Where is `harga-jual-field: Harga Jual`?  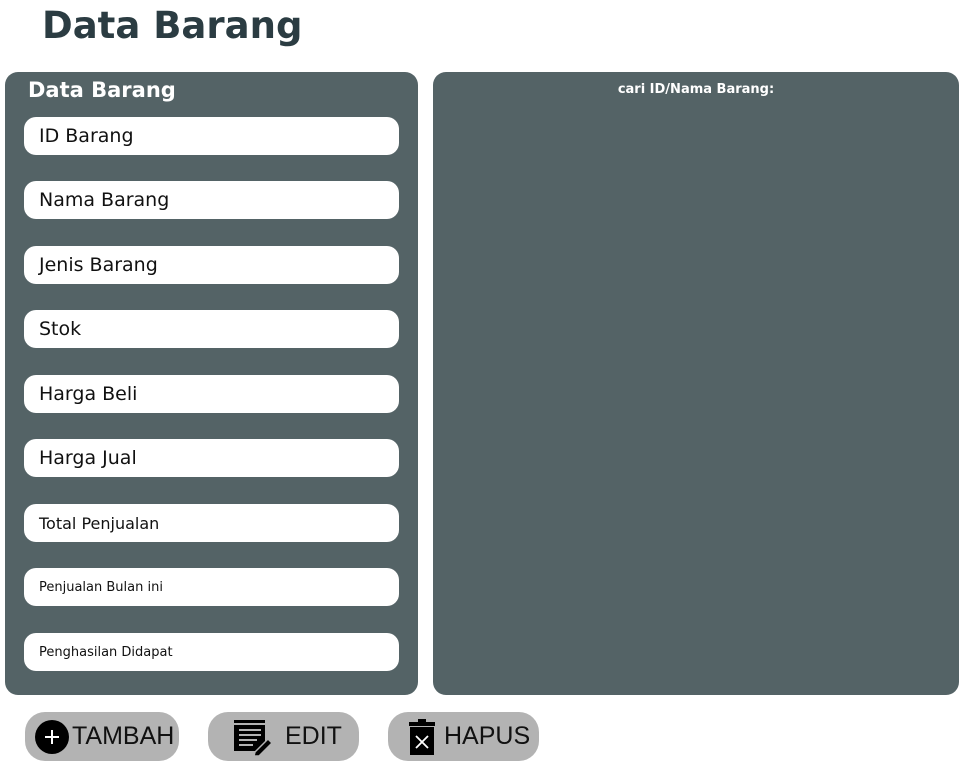
harga-jual-field: Harga Jual is located at coordinates (211, 458).